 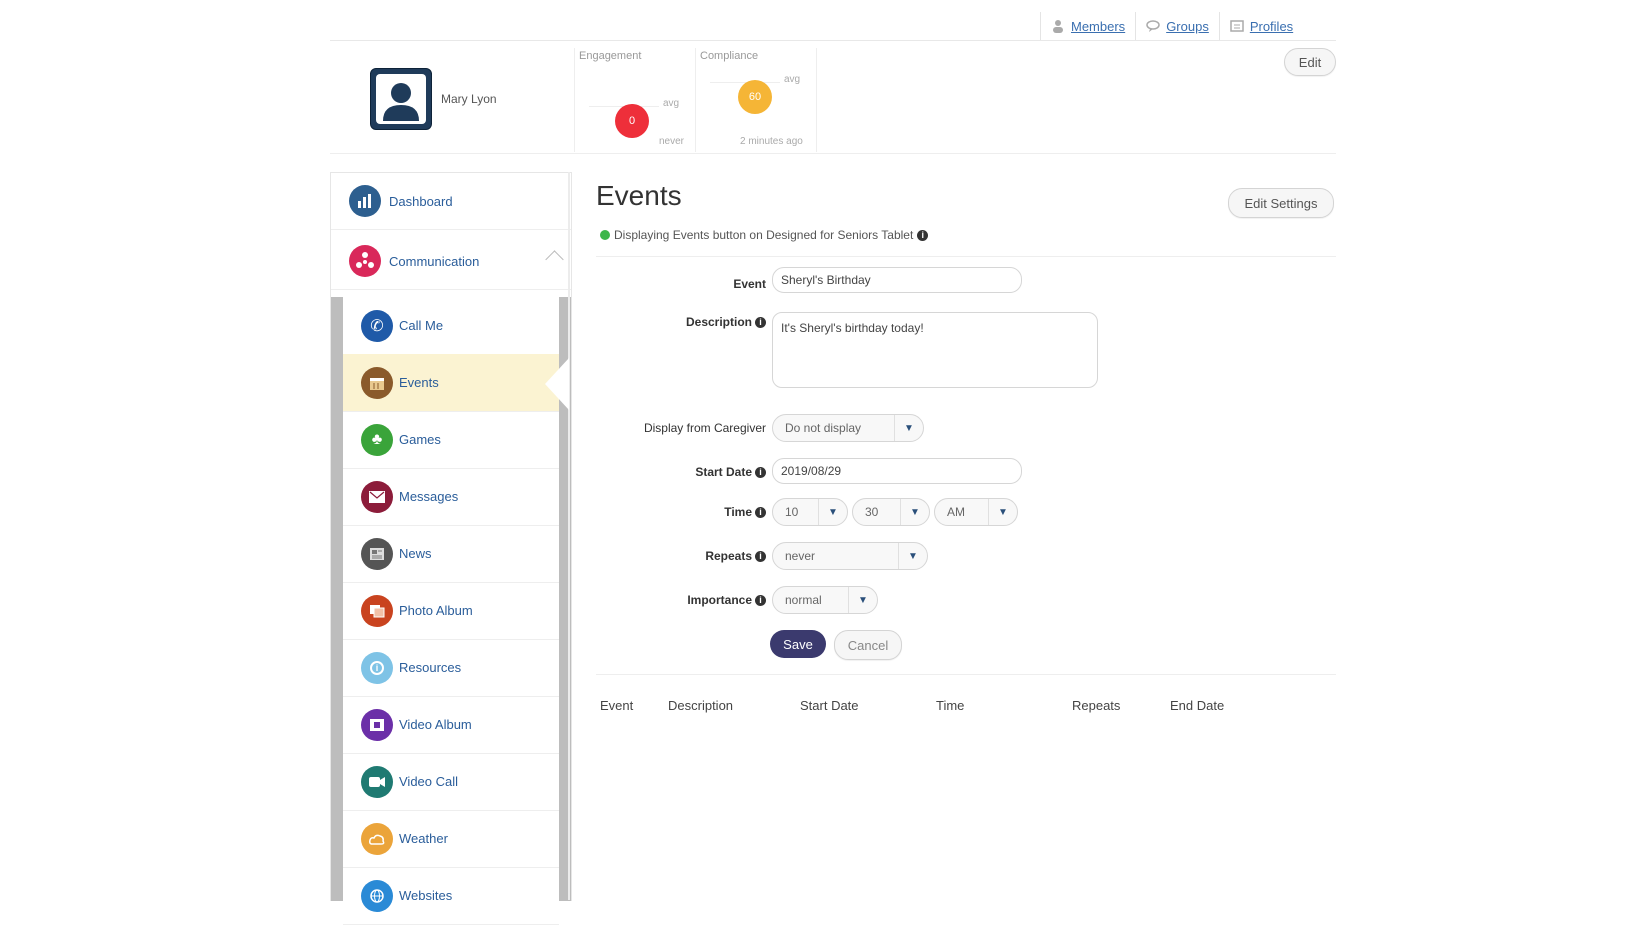 I want to click on event-label-text: Event, so click(x=749, y=284).